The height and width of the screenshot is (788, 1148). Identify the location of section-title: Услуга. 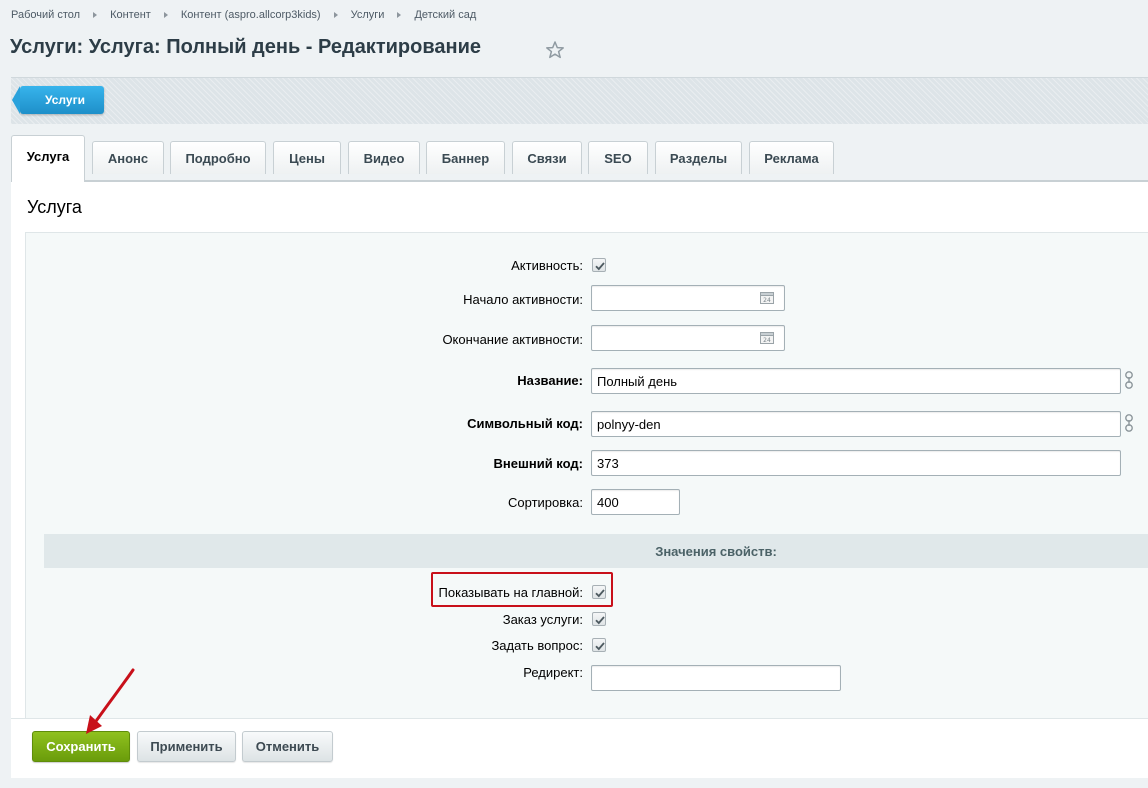
(54, 207).